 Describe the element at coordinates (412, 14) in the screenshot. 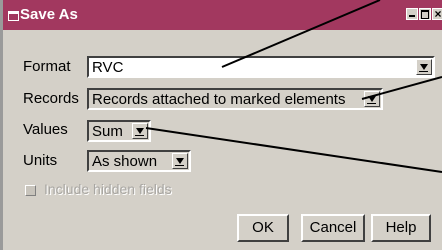

I see `minimize-icon` at that location.